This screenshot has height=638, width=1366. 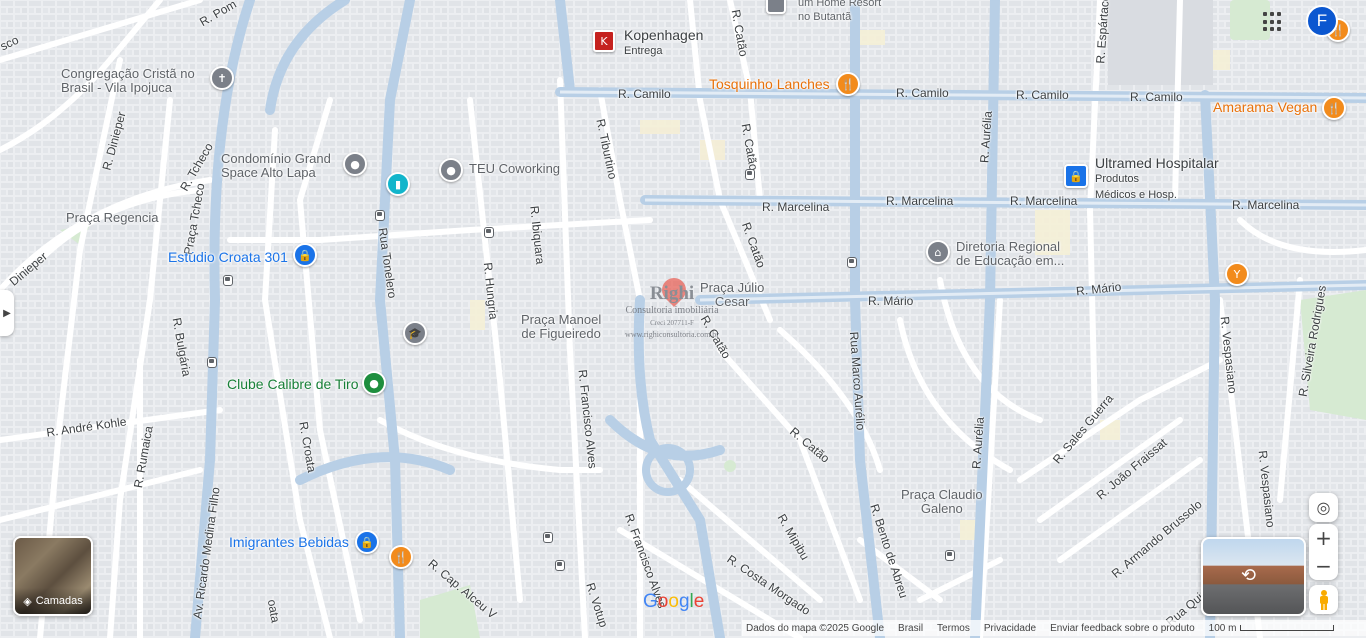 What do you see at coordinates (398, 184) in the screenshot?
I see `bookmark-icon: ▮` at bounding box center [398, 184].